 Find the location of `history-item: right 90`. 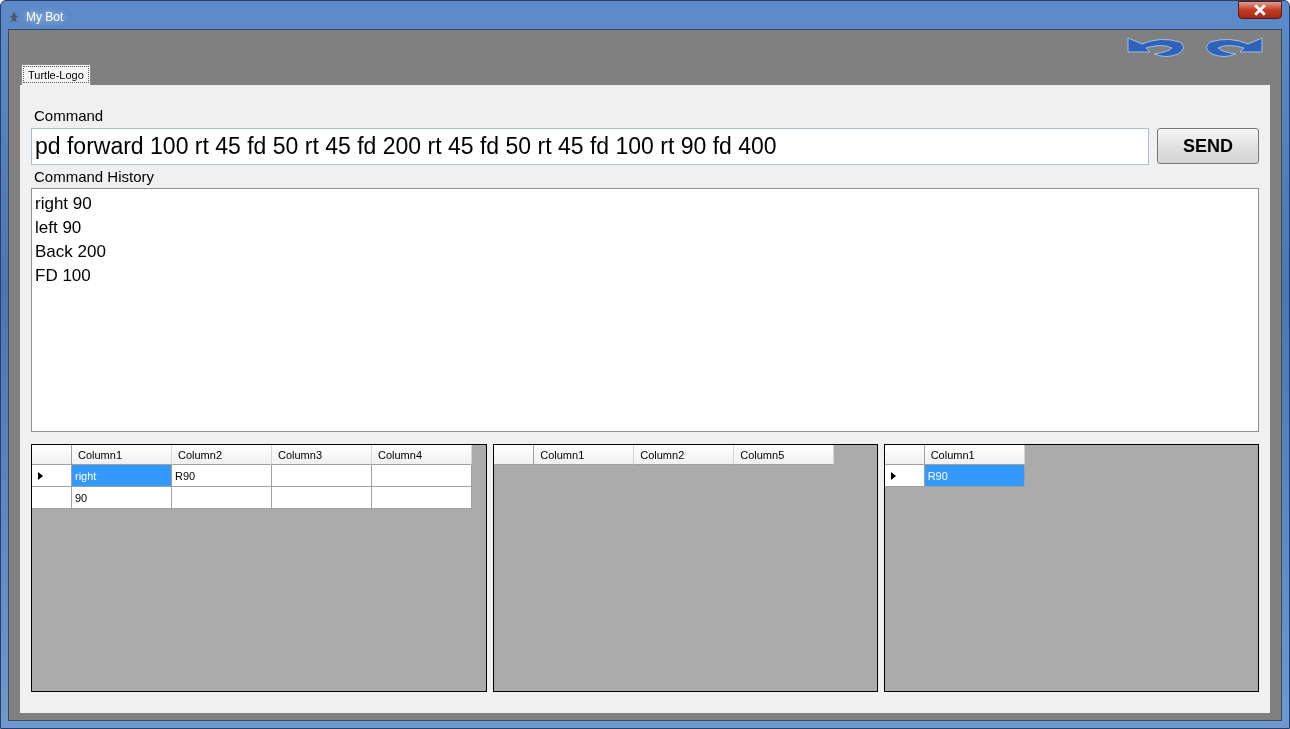

history-item: right 90 is located at coordinates (645, 204).